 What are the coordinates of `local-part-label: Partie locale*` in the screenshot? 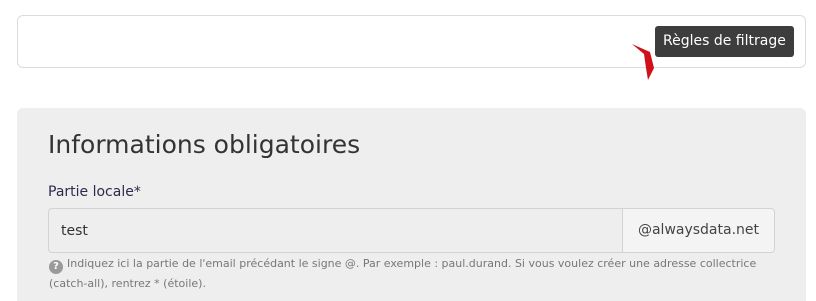 It's located at (94, 192).